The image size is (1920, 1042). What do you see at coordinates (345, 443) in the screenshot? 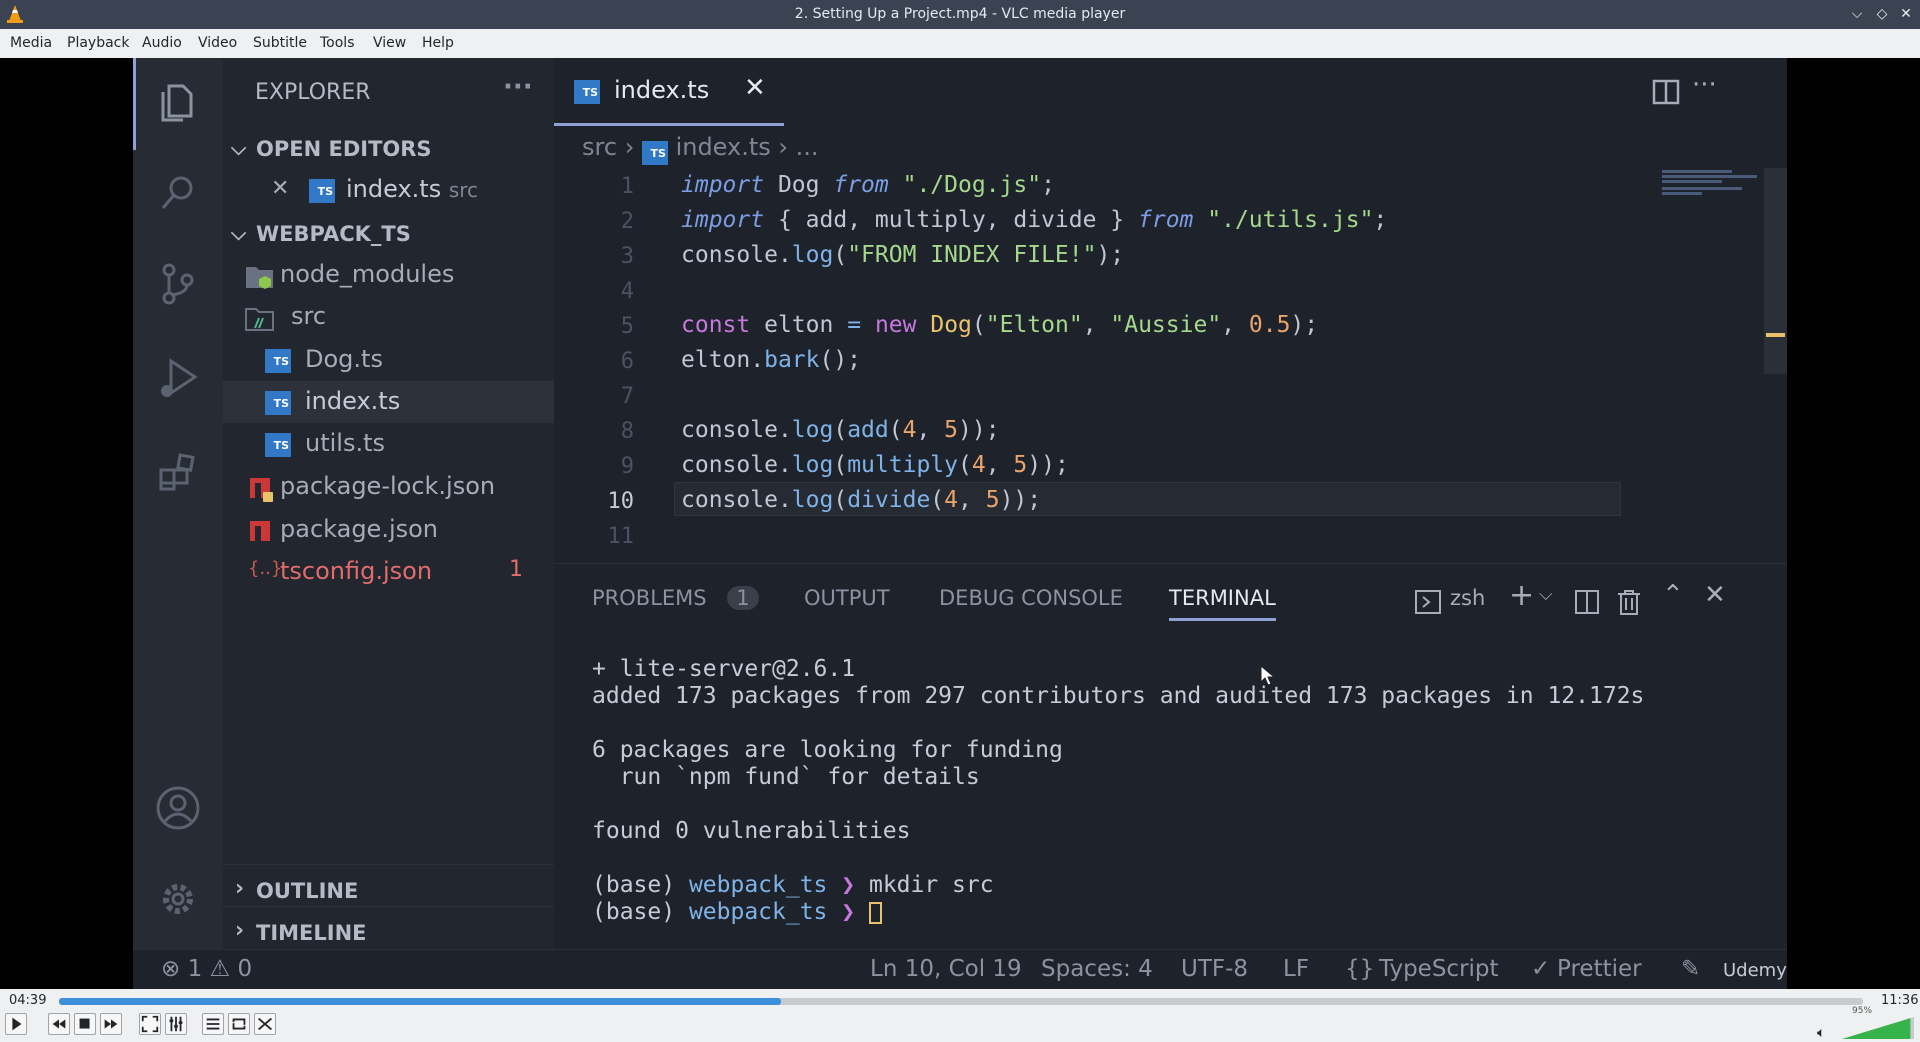
I see `tree-utils-ts: utils.ts` at bounding box center [345, 443].